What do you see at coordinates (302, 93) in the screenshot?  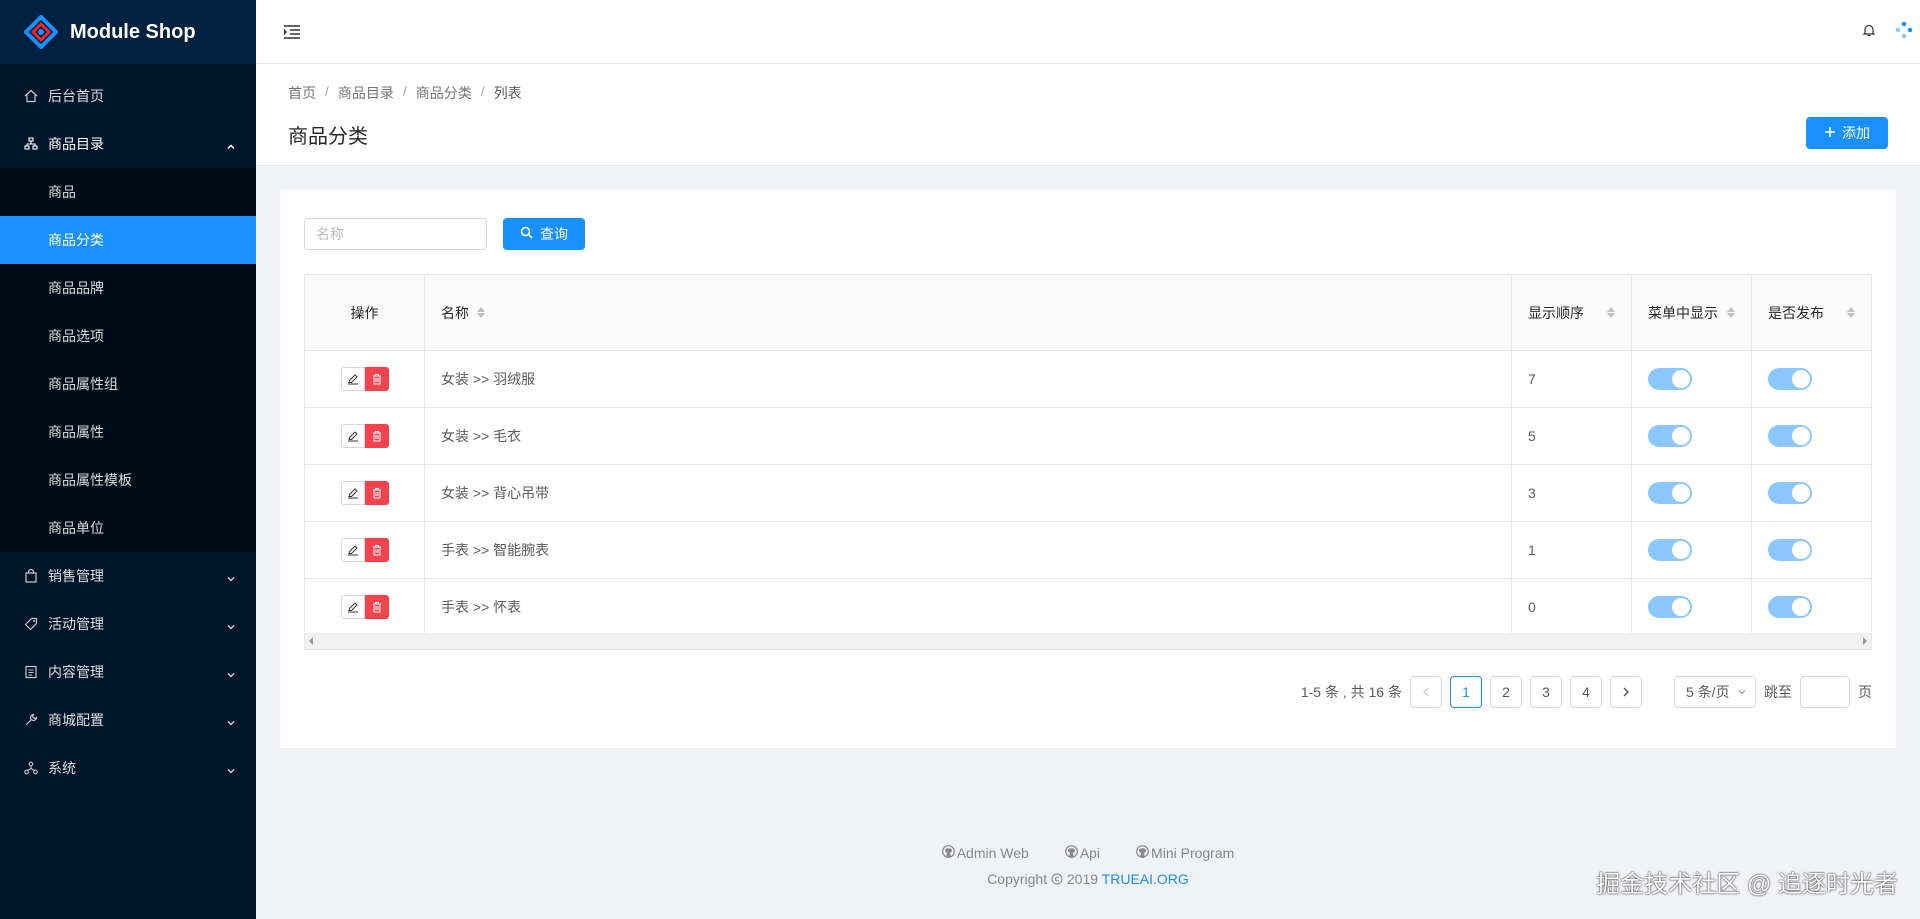 I see `breadcrumb-home: 首页` at bounding box center [302, 93].